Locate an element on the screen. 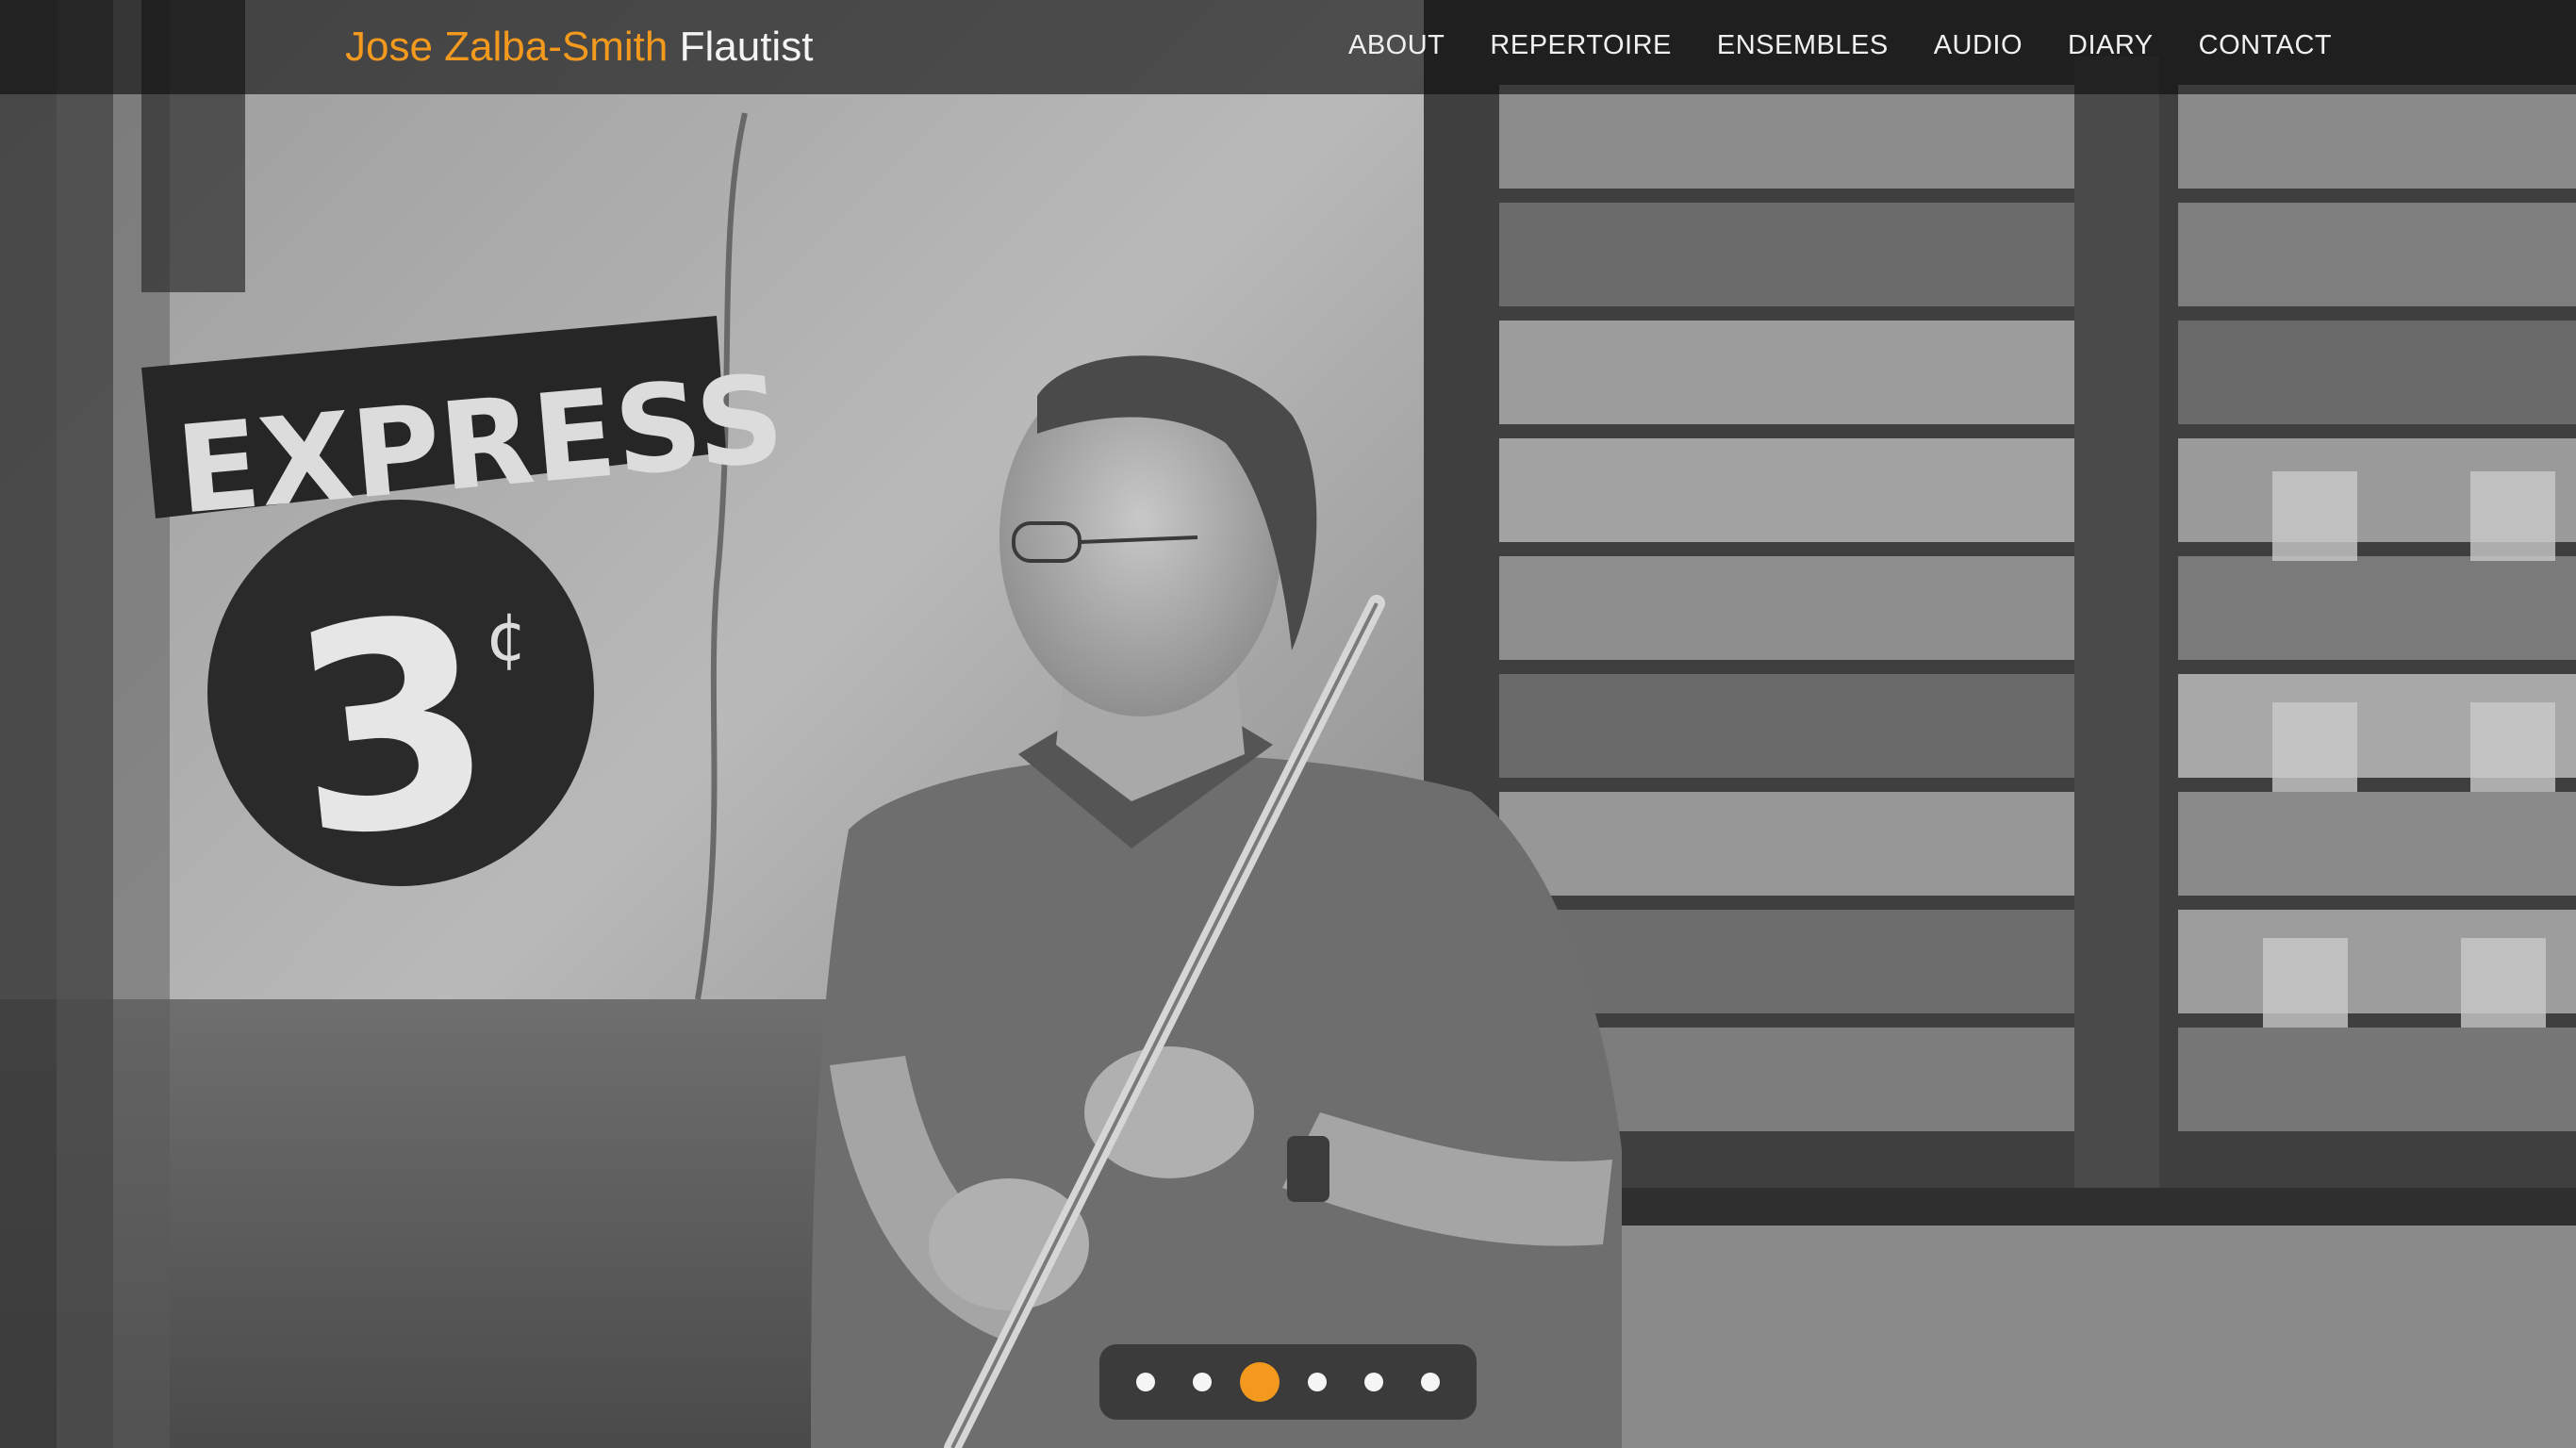 The height and width of the screenshot is (1448, 2576). nav-about: ABOUT is located at coordinates (1396, 45).